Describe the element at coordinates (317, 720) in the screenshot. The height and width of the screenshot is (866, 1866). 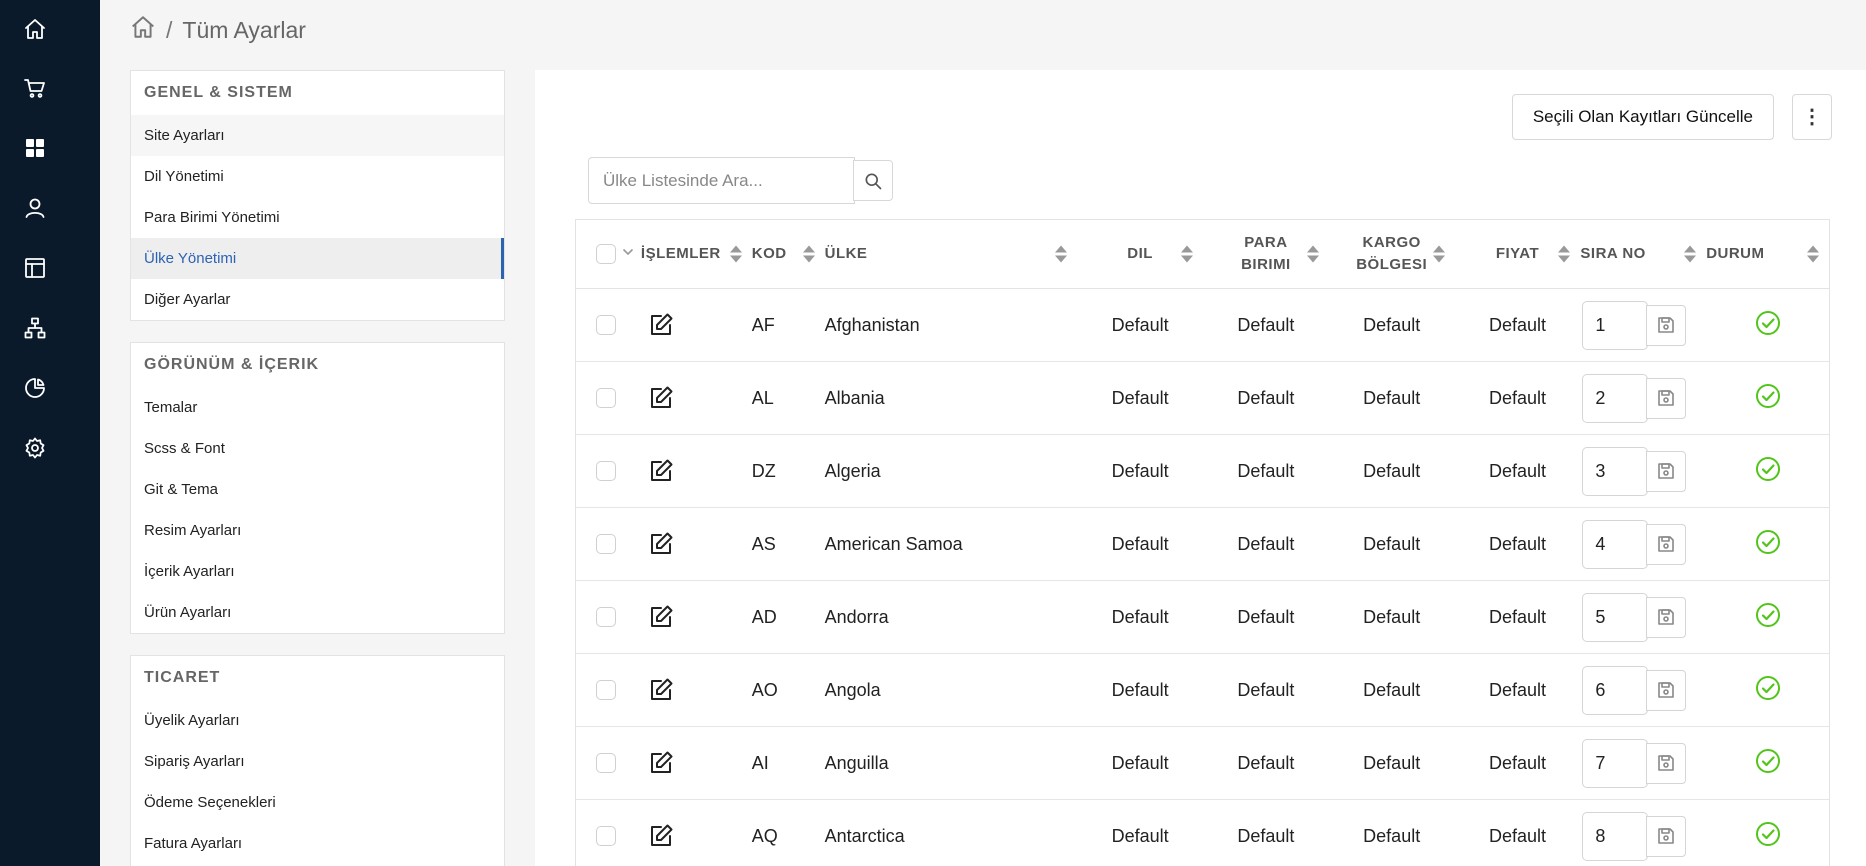
I see `nav-item-uyelik-ayarlari: Üyelik Ayarları` at that location.